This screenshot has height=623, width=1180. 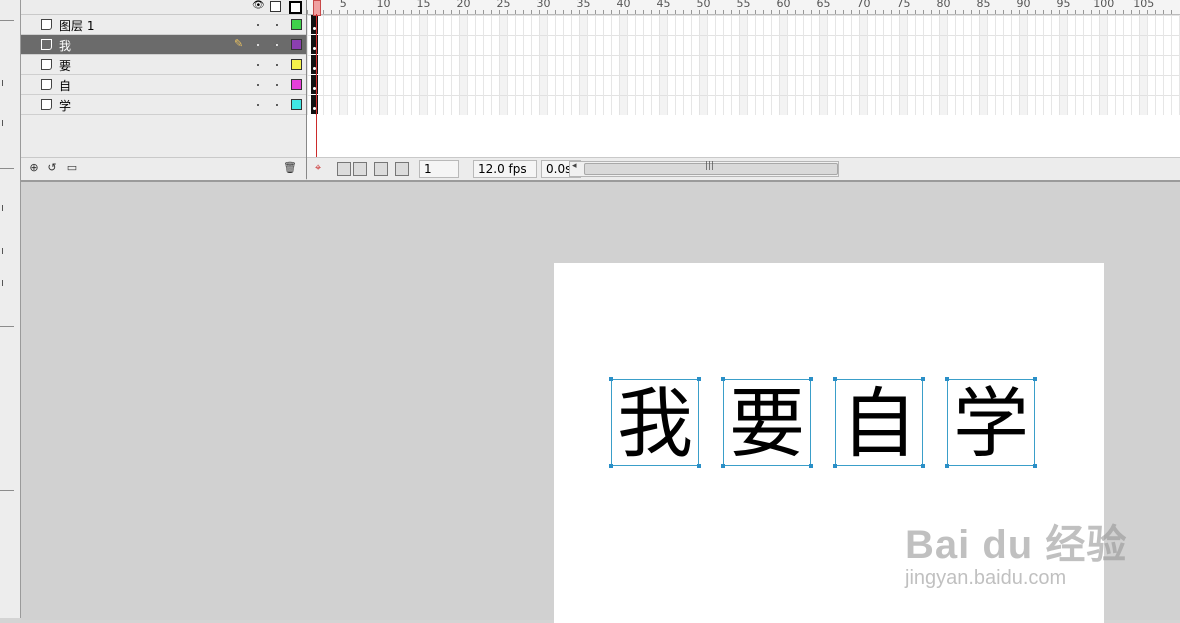 I want to click on layer-row-5: 学, so click(x=163, y=105).